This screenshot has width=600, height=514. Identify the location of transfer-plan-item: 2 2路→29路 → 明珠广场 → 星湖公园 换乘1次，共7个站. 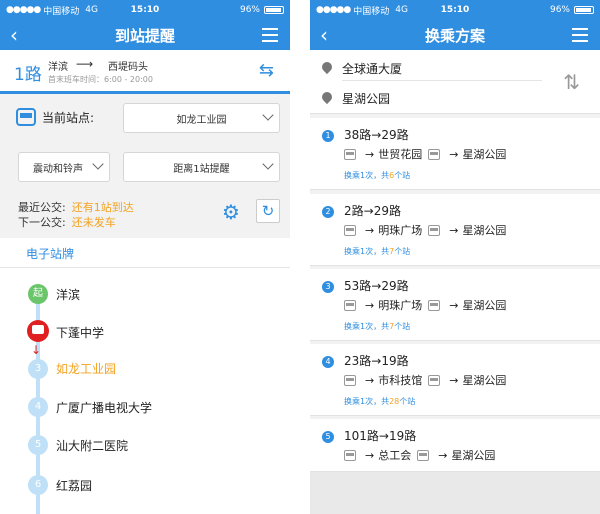
(455, 230).